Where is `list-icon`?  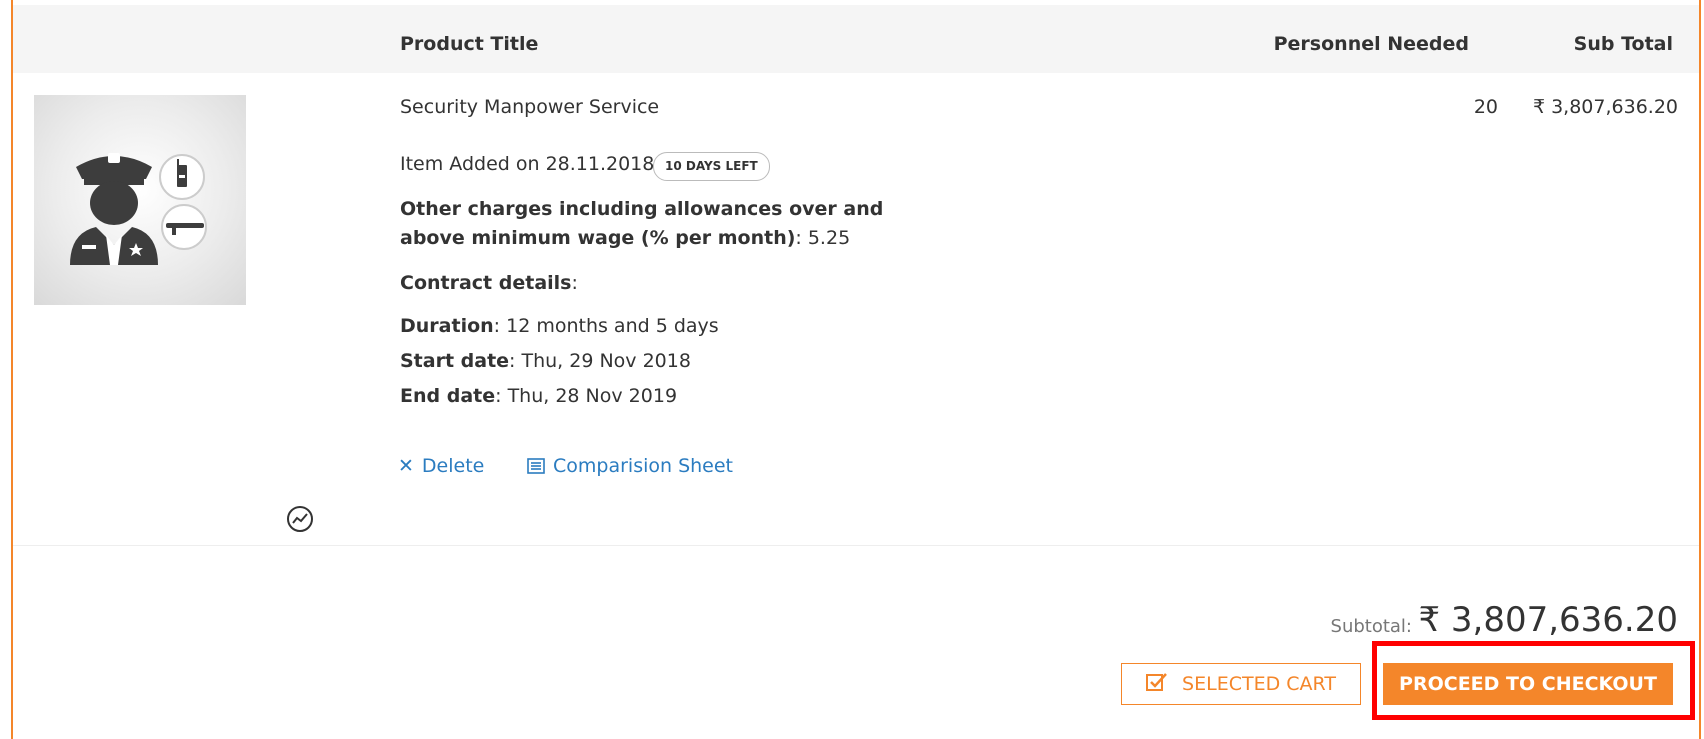
list-icon is located at coordinates (536, 466).